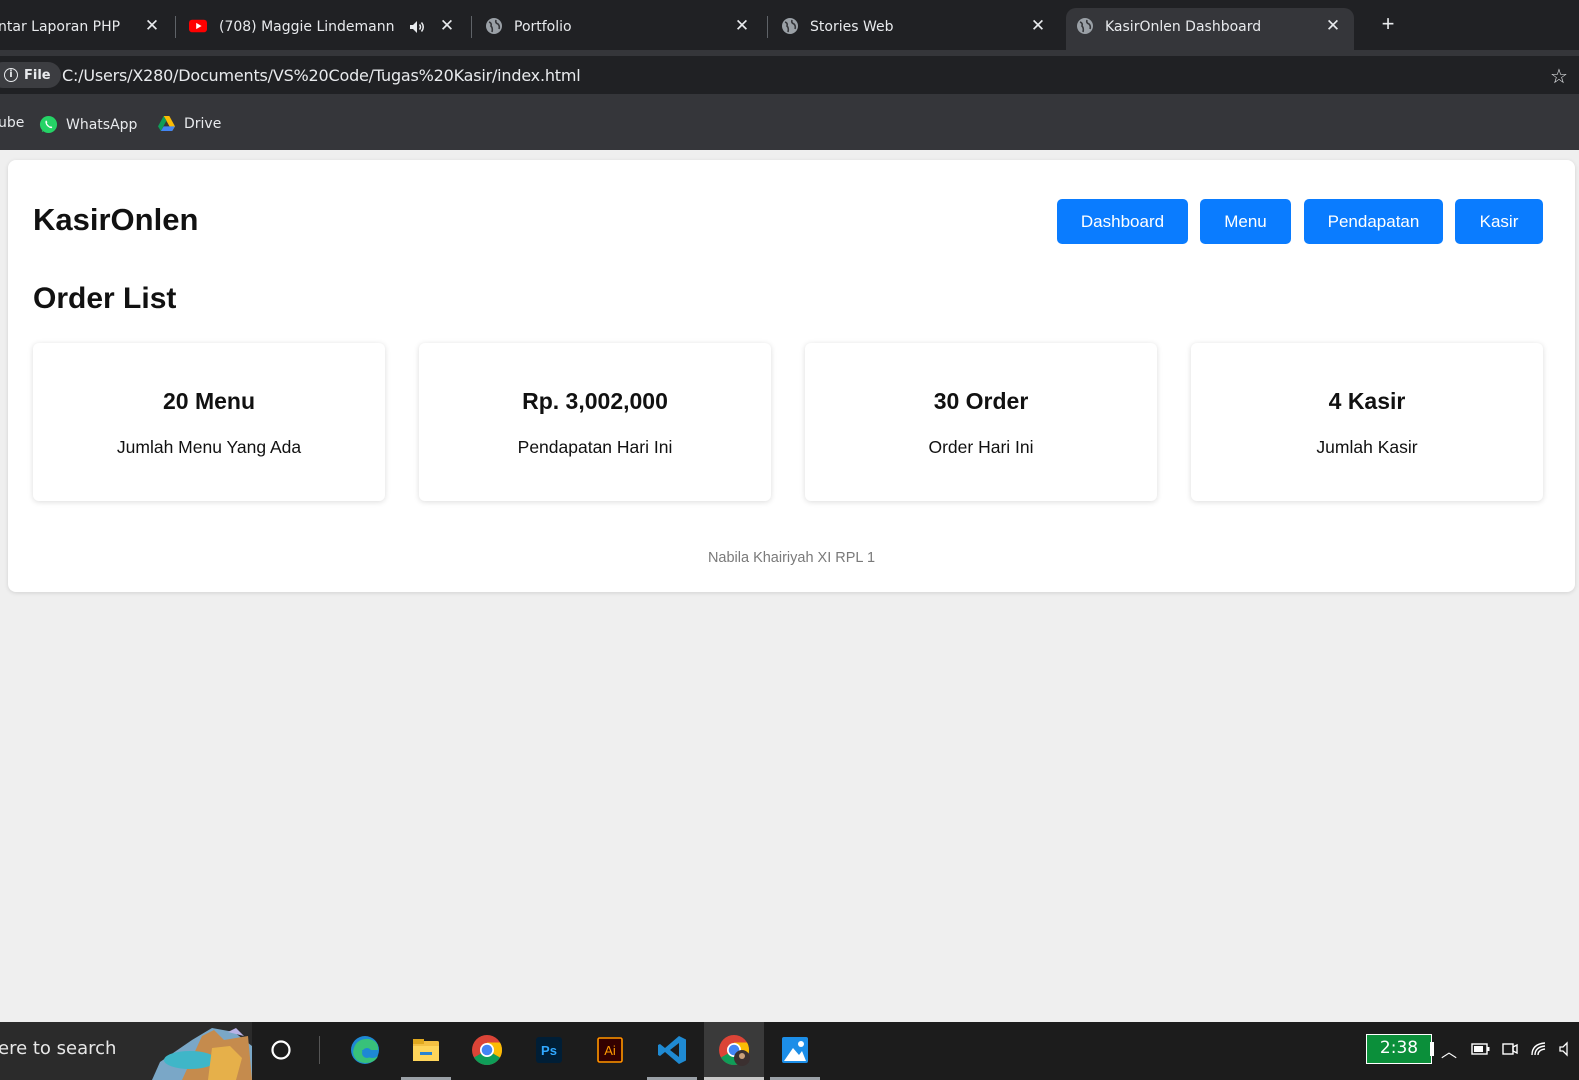 The image size is (1579, 1080). I want to click on nav-dashboard-button: Dashboard, so click(1122, 221).